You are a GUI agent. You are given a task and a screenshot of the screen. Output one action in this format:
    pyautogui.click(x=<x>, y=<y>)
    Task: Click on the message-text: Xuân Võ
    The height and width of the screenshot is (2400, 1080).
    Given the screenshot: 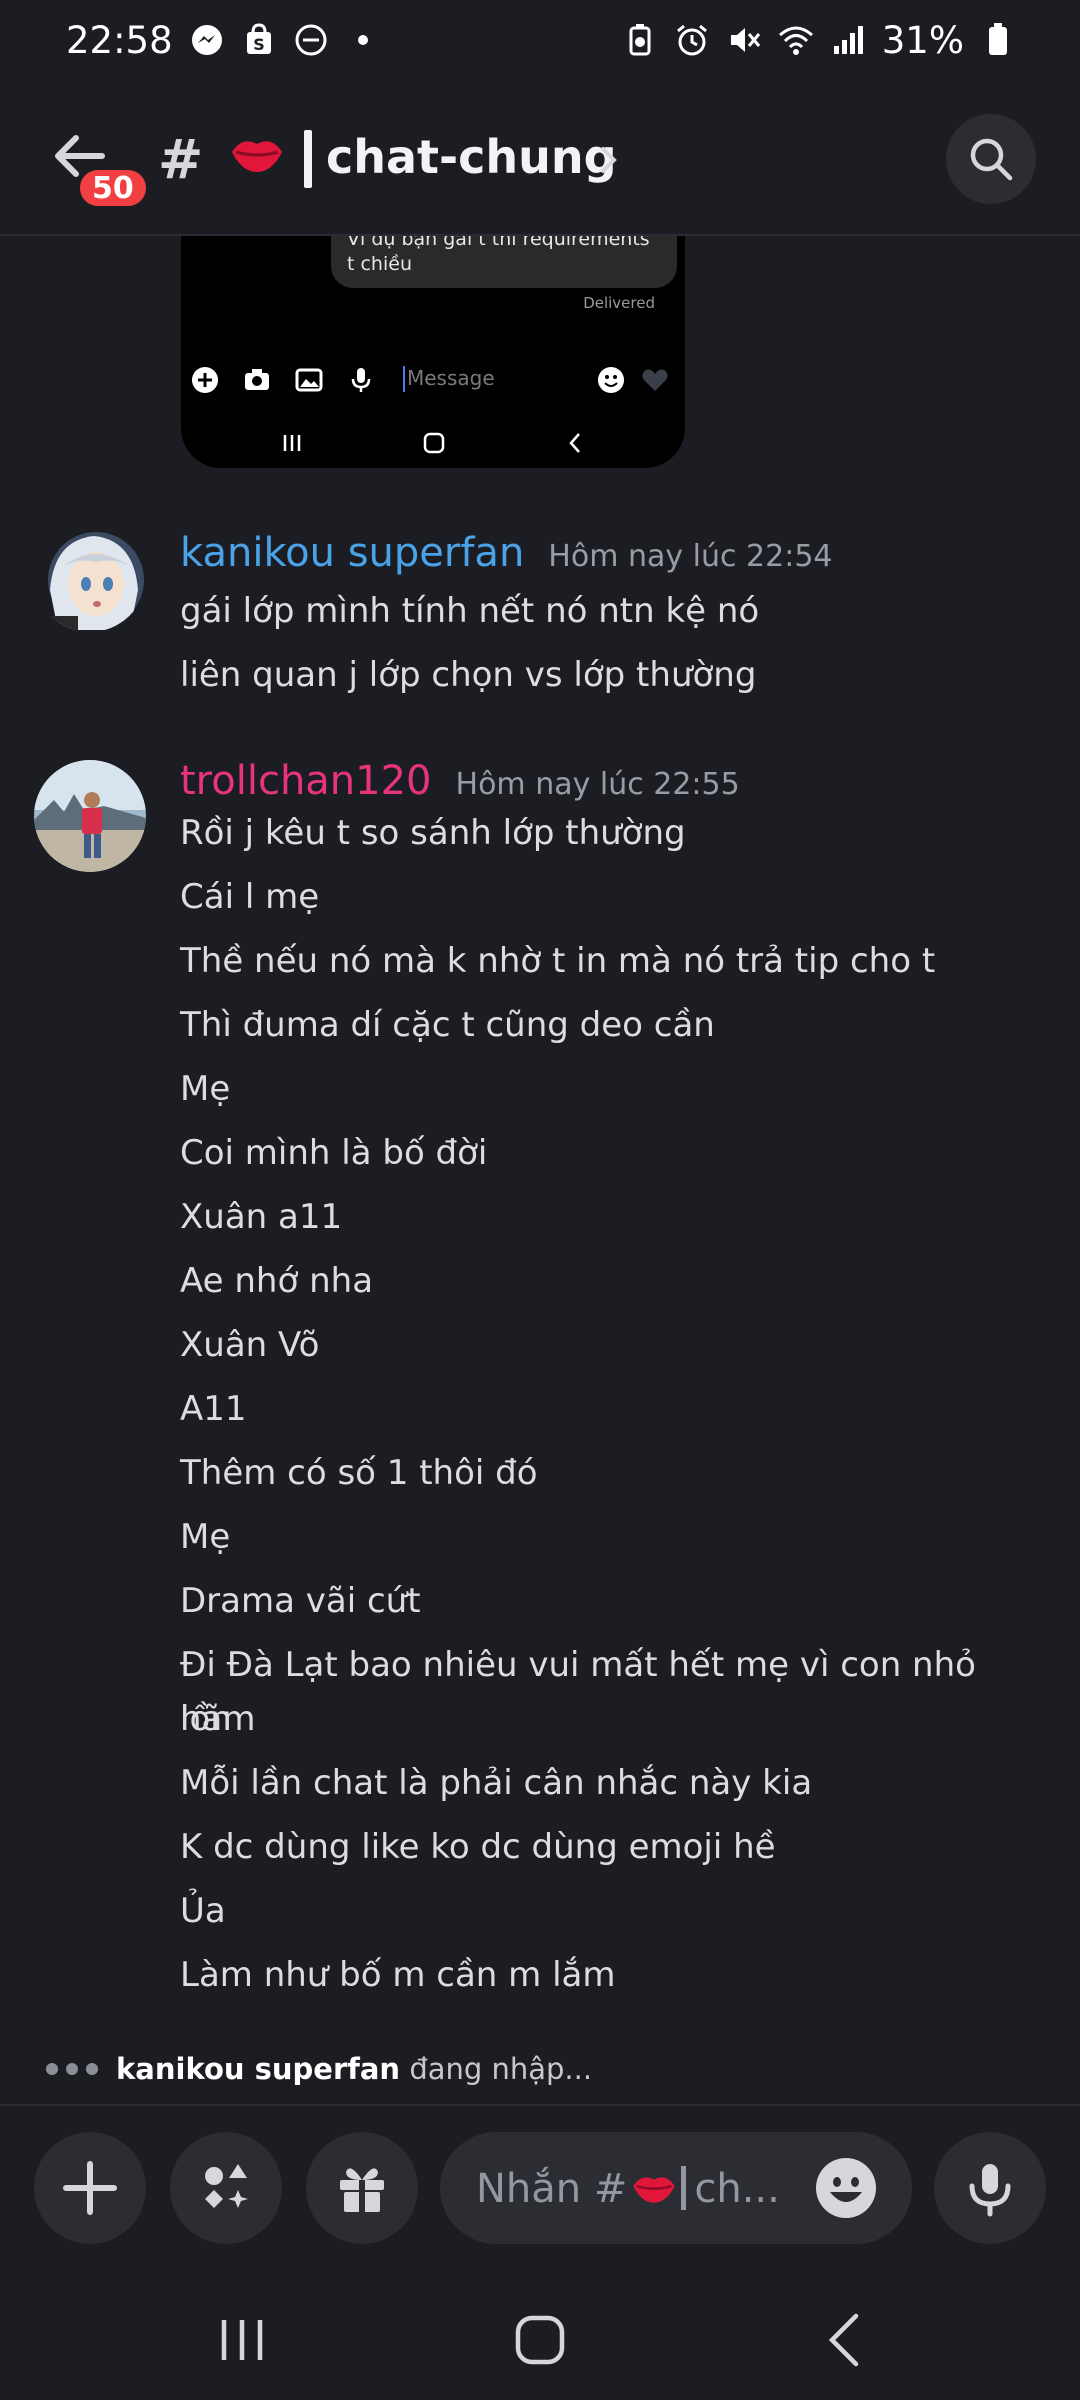 What is the action you would take?
    pyautogui.click(x=620, y=1345)
    